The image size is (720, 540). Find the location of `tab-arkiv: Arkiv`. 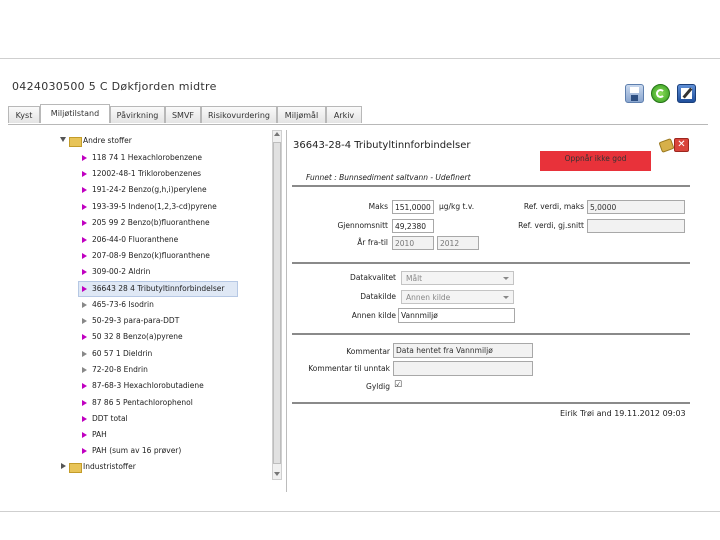

tab-arkiv: Arkiv is located at coordinates (344, 114).